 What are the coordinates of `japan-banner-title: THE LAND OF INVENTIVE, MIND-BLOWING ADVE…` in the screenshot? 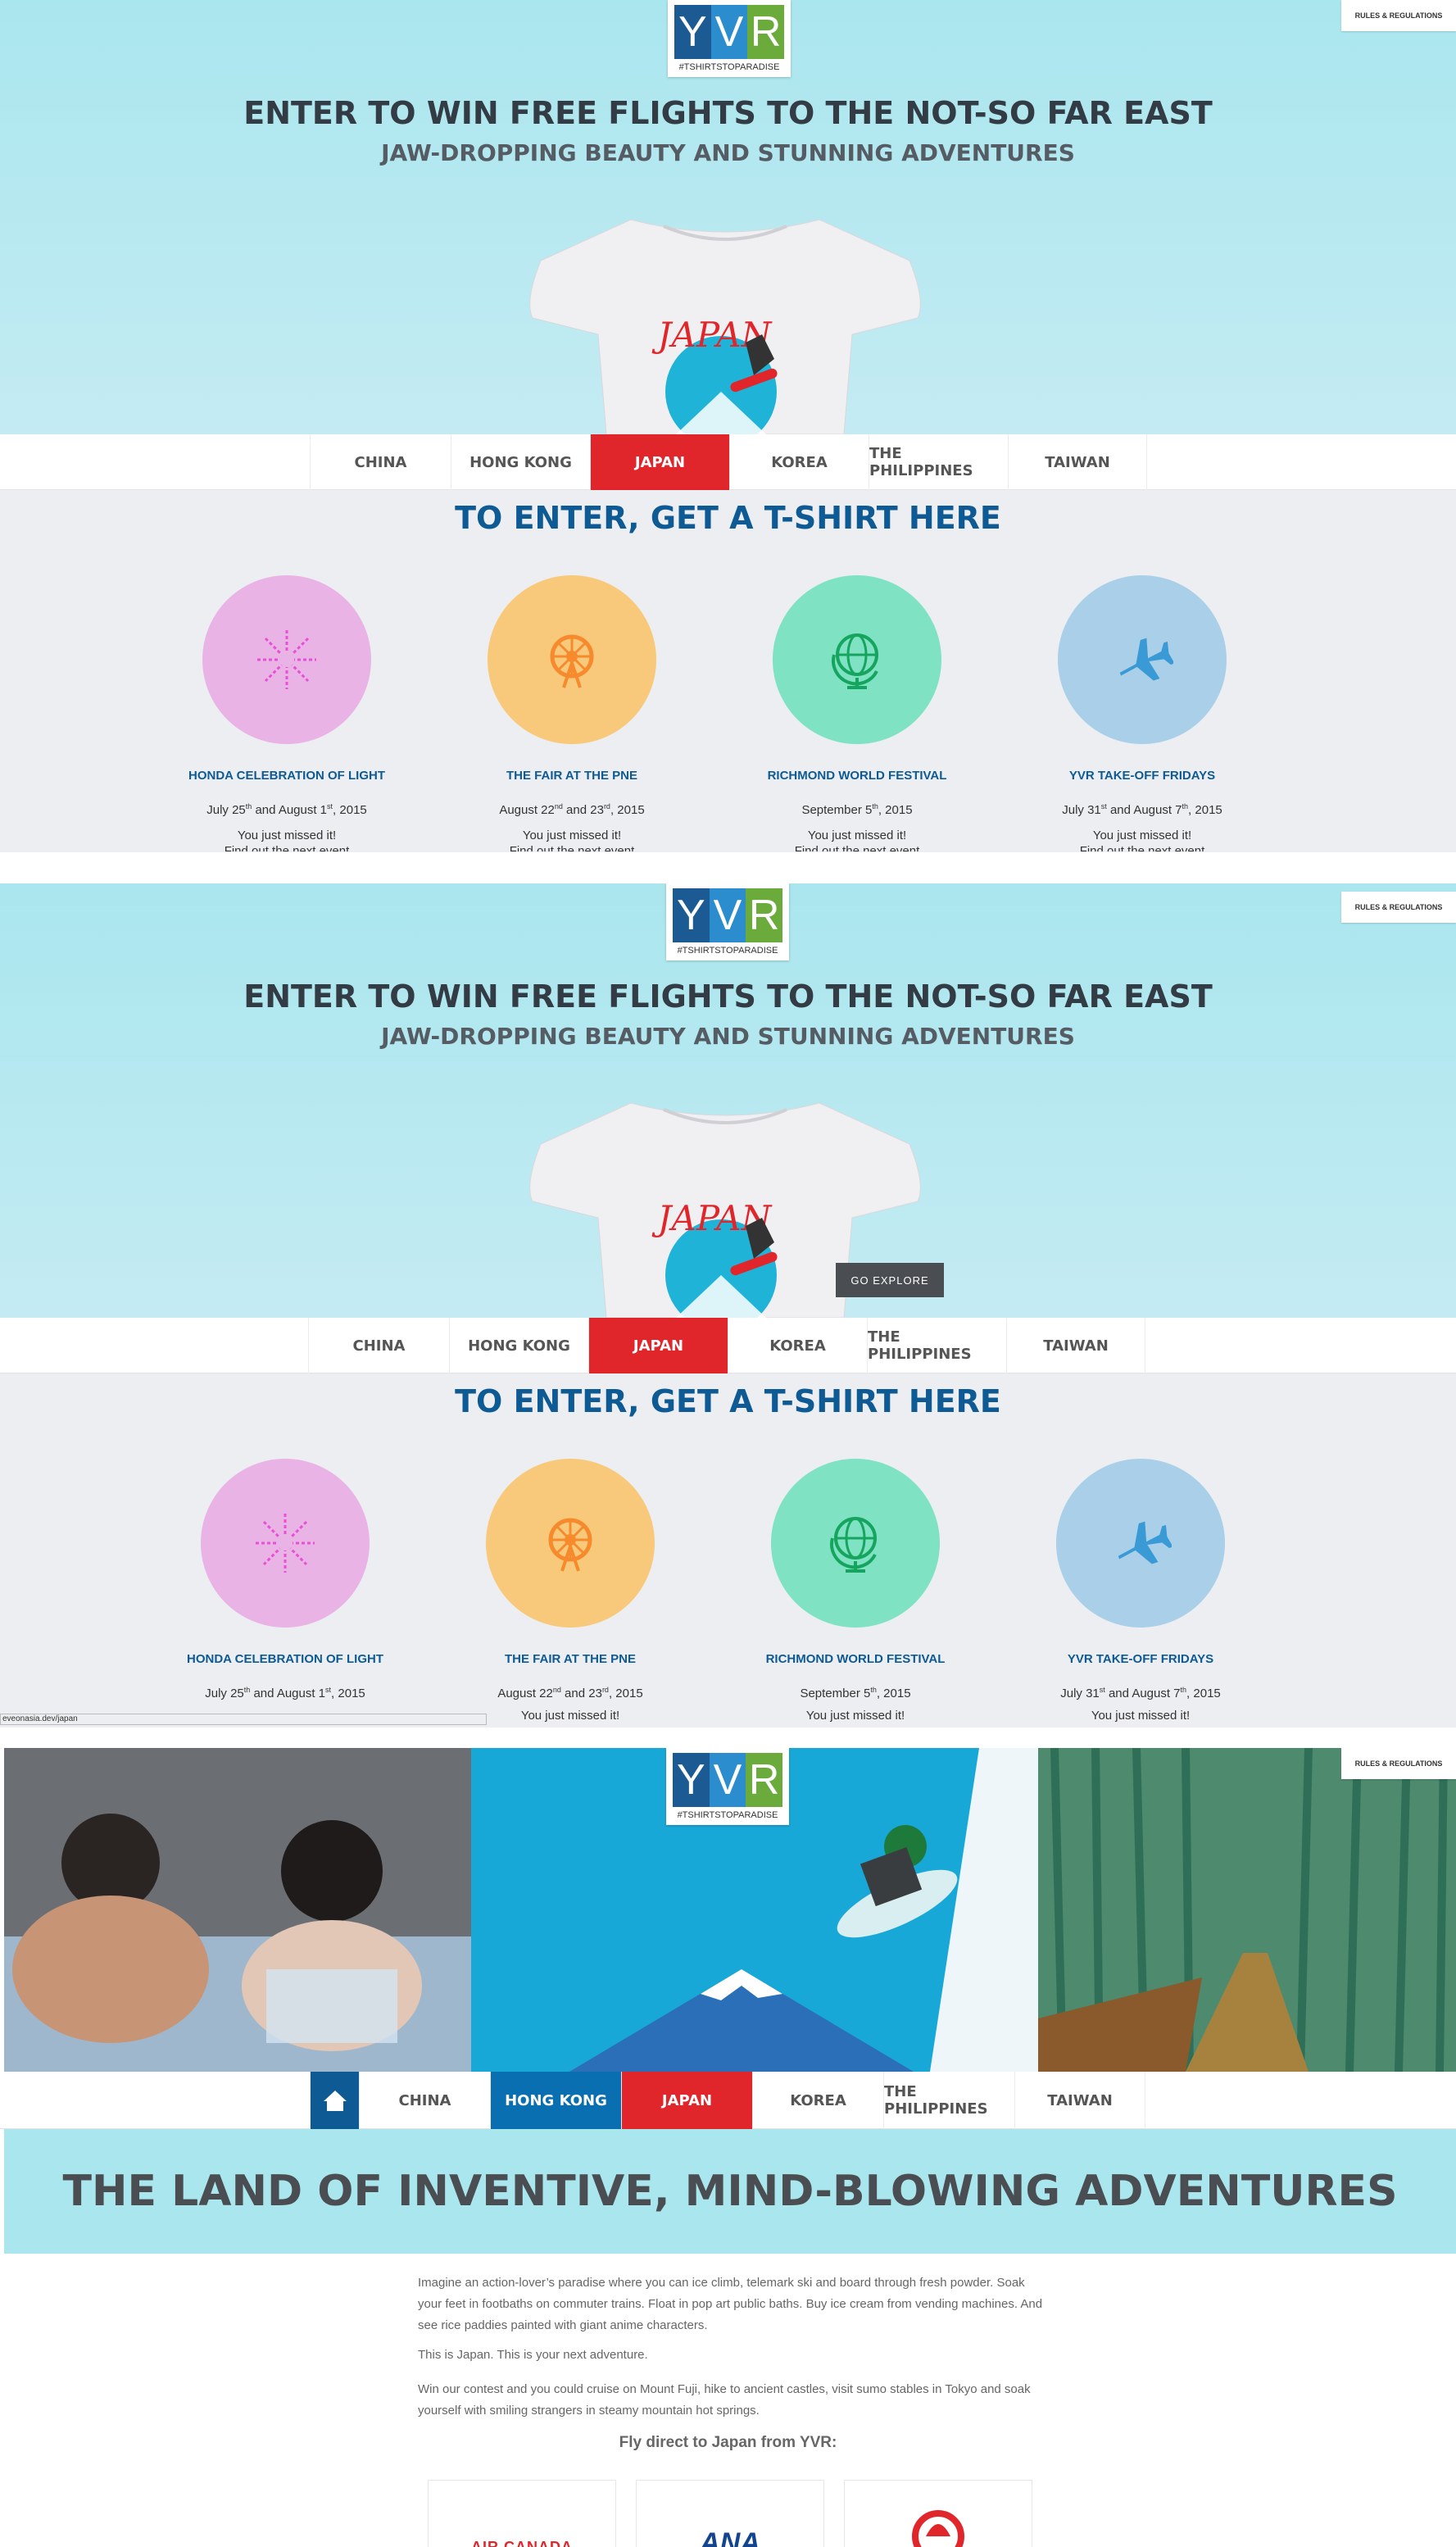 It's located at (730, 2191).